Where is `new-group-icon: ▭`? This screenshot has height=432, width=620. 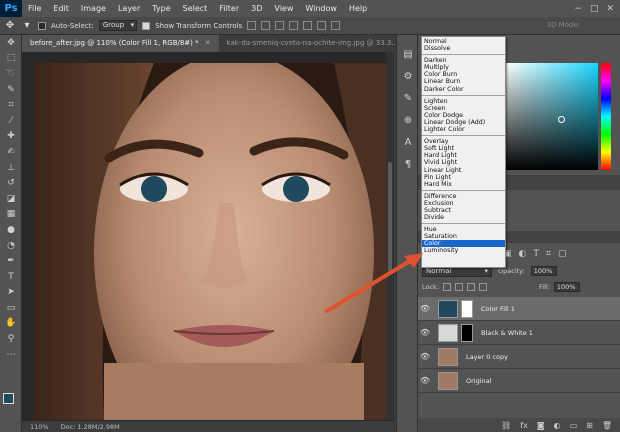 new-group-icon: ▭ is located at coordinates (574, 425).